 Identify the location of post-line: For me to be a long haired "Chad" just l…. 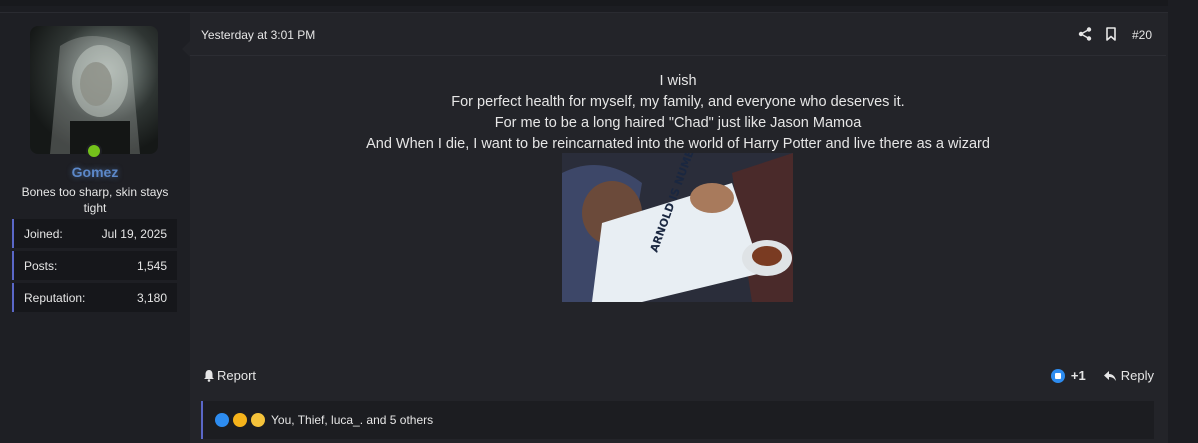
(678, 123).